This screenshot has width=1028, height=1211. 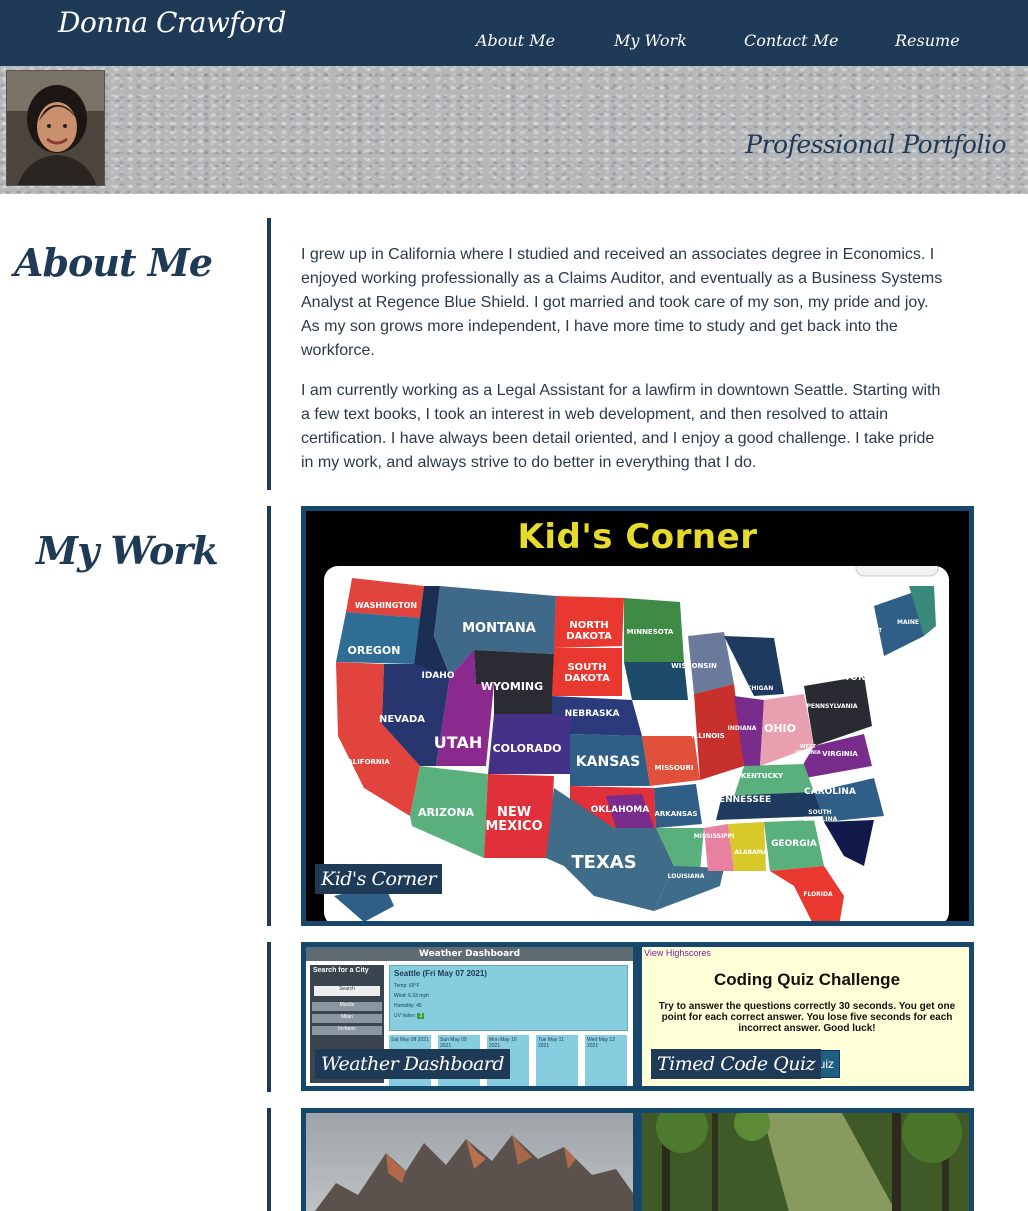 What do you see at coordinates (440, 973) in the screenshot?
I see `weather-current-title: Seattle (Fri May 07 2021)` at bounding box center [440, 973].